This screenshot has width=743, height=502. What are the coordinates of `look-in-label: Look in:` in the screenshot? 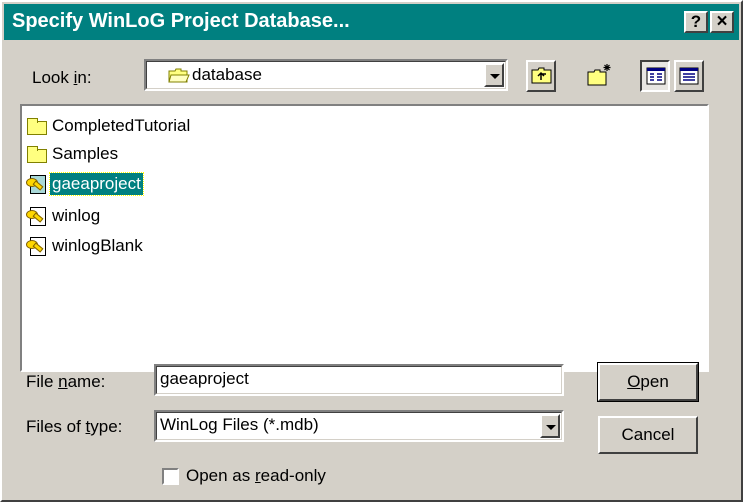 It's located at (62, 77).